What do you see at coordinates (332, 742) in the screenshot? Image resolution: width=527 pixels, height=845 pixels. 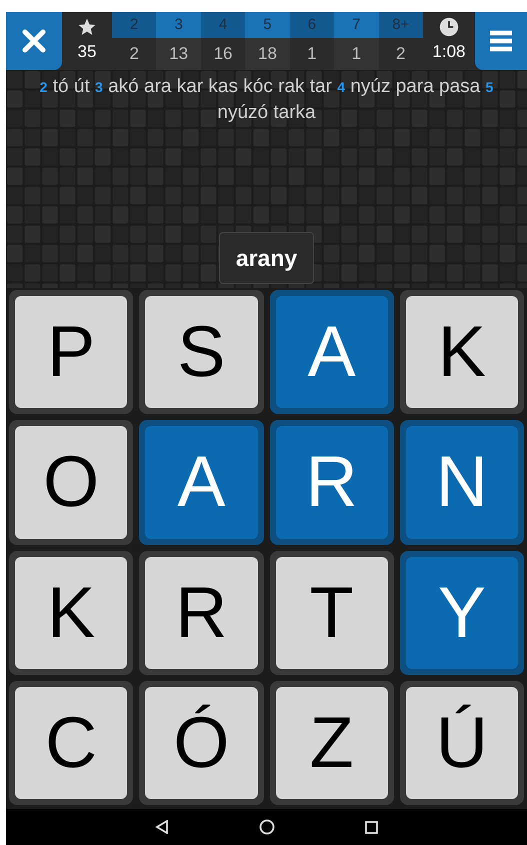 I see `letter-tile: Z` at bounding box center [332, 742].